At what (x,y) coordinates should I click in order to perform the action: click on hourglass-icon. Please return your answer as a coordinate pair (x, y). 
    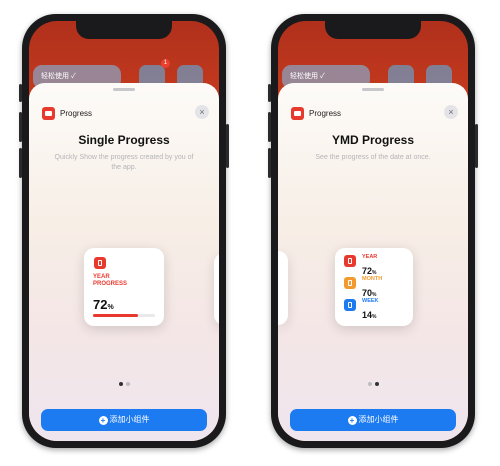
    Looking at the image, I should click on (100, 263).